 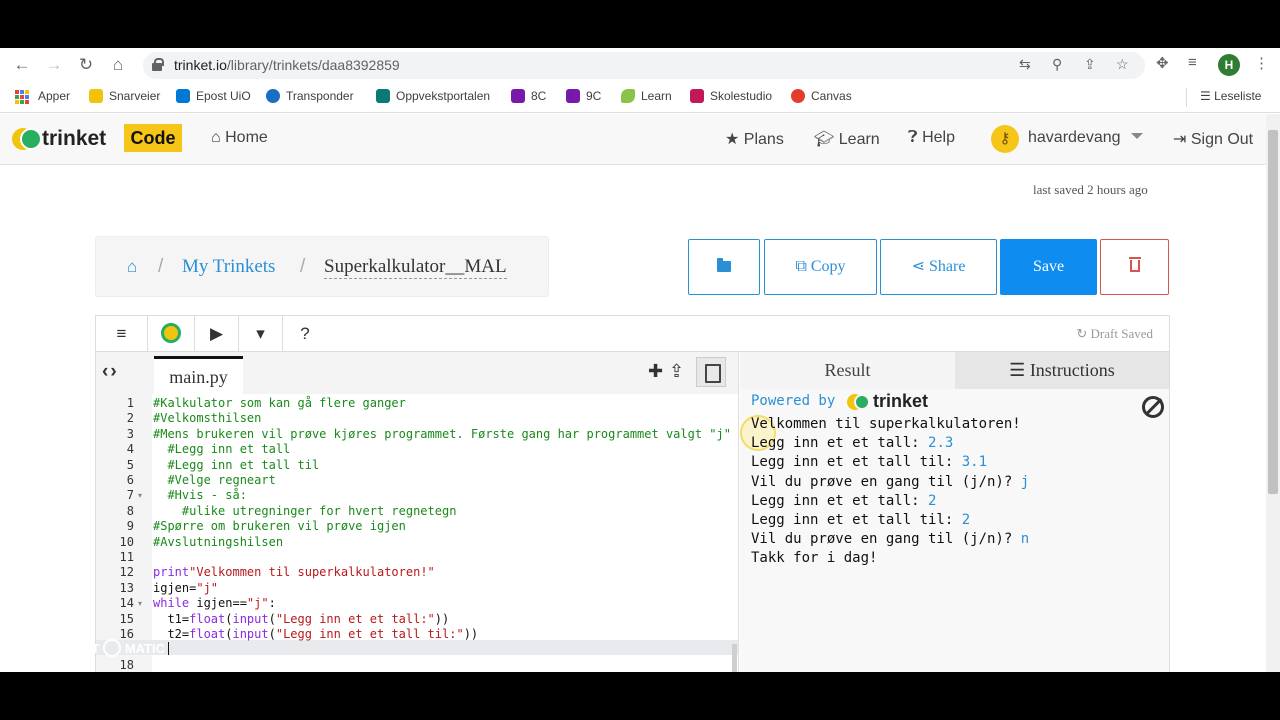 I want to click on code-line: #Legg inn et tall, so click(x=221, y=449).